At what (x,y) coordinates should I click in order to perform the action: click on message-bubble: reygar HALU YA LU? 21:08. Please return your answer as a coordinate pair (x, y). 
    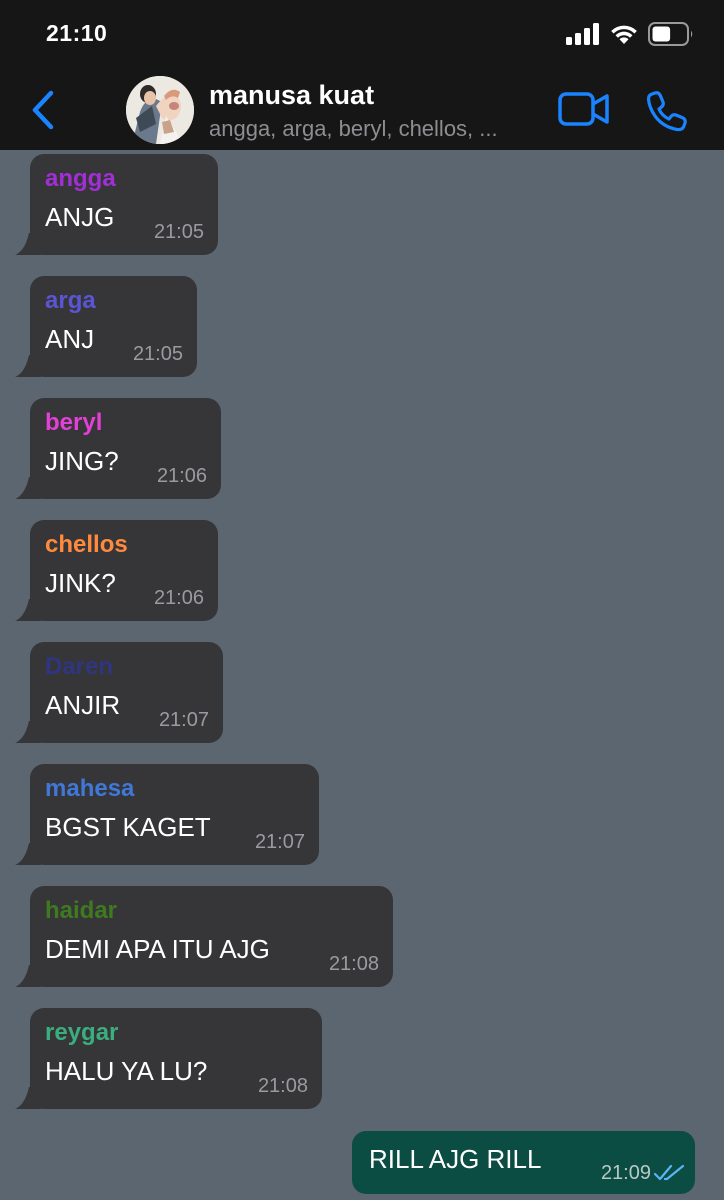
    Looking at the image, I should click on (168, 1058).